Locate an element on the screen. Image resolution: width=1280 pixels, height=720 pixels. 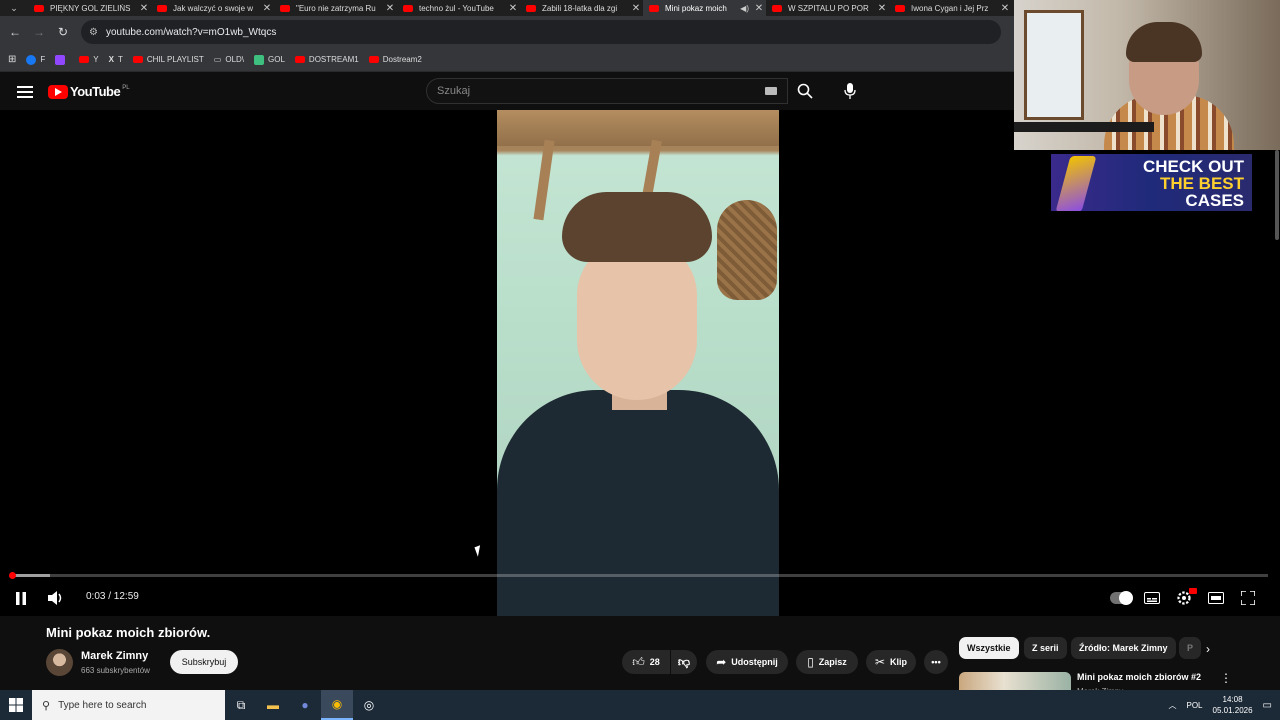
obs-icon: ◎ is located at coordinates (369, 705).